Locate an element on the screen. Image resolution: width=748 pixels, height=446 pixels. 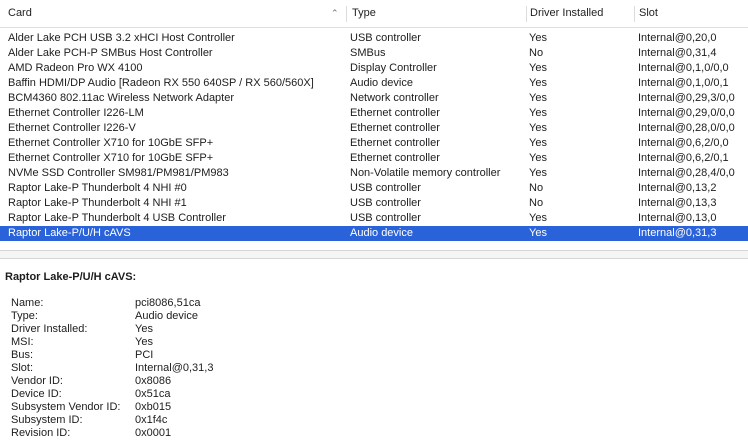
property-value: 0x51ca is located at coordinates (153, 394).